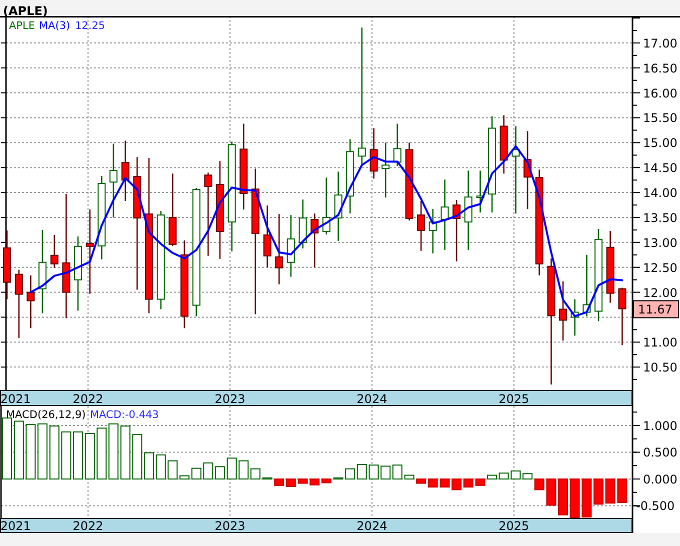 The width and height of the screenshot is (680, 546). I want to click on axis-label: 12.00, so click(660, 293).